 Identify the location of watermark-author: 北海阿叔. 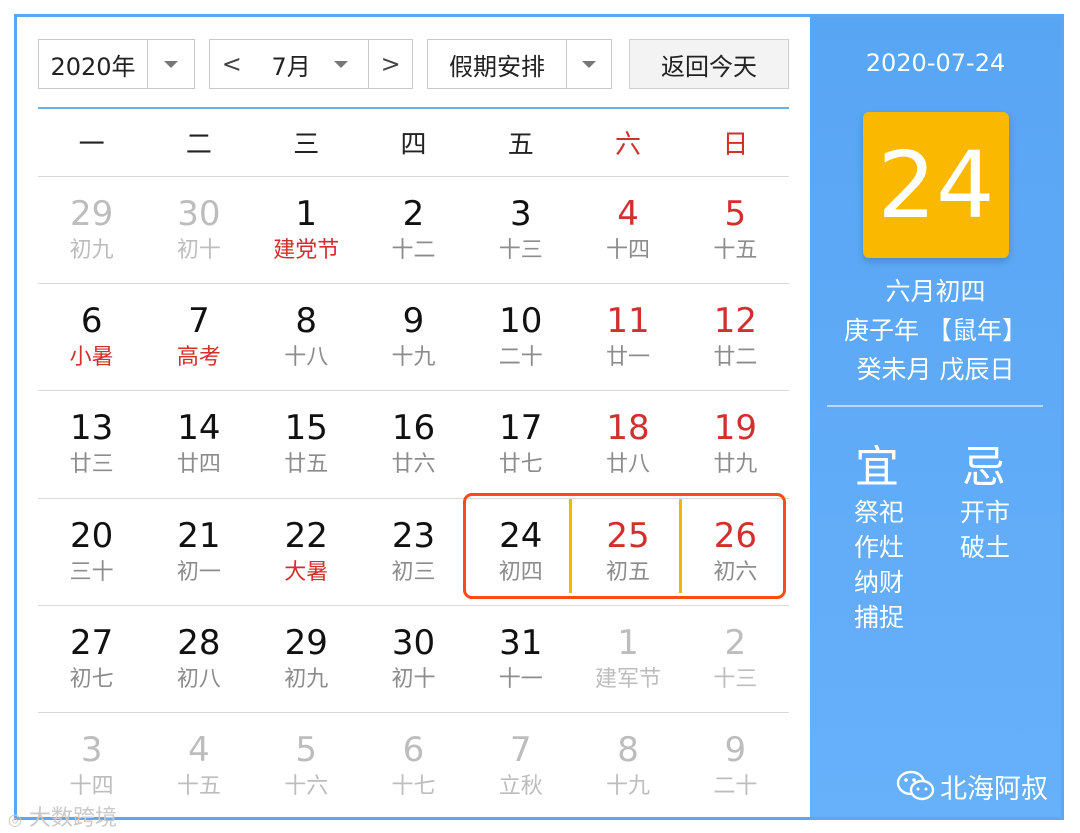
(994, 789).